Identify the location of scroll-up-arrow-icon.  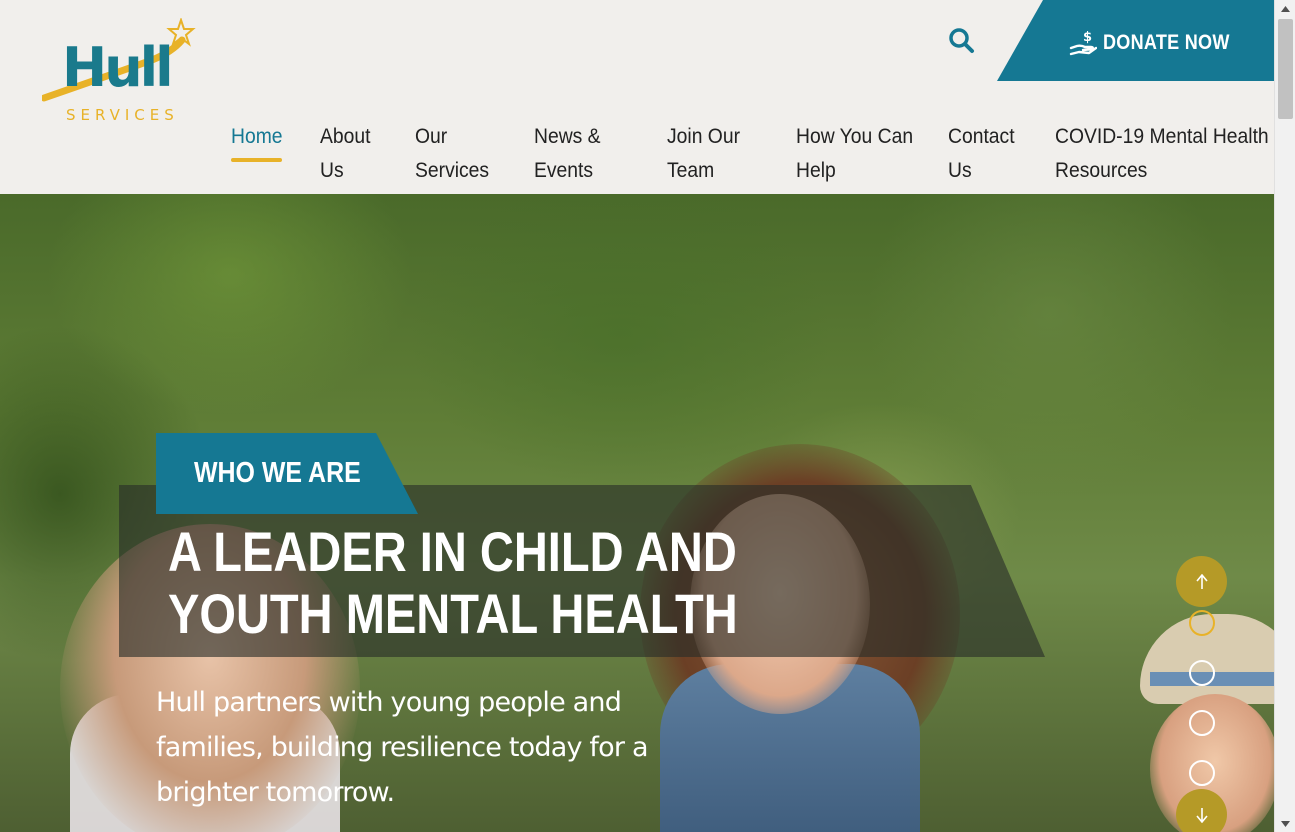
(1285, 8).